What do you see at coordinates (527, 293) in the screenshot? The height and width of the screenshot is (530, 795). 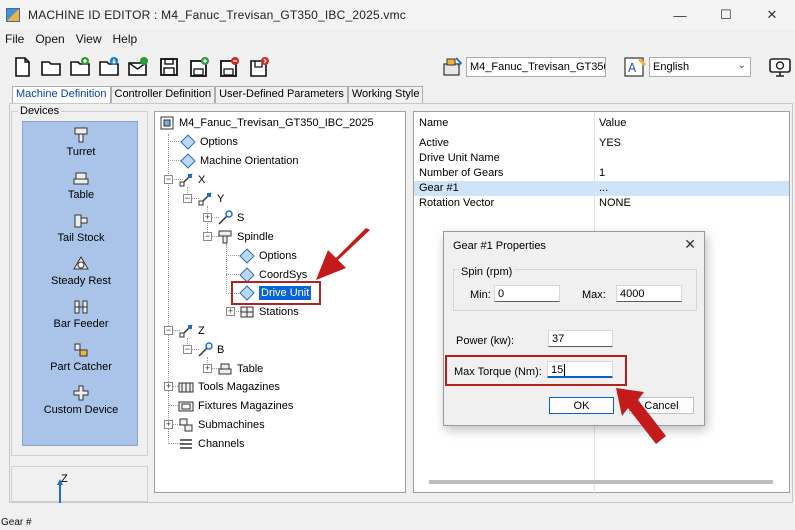 I see `min-rpm-input: 0` at bounding box center [527, 293].